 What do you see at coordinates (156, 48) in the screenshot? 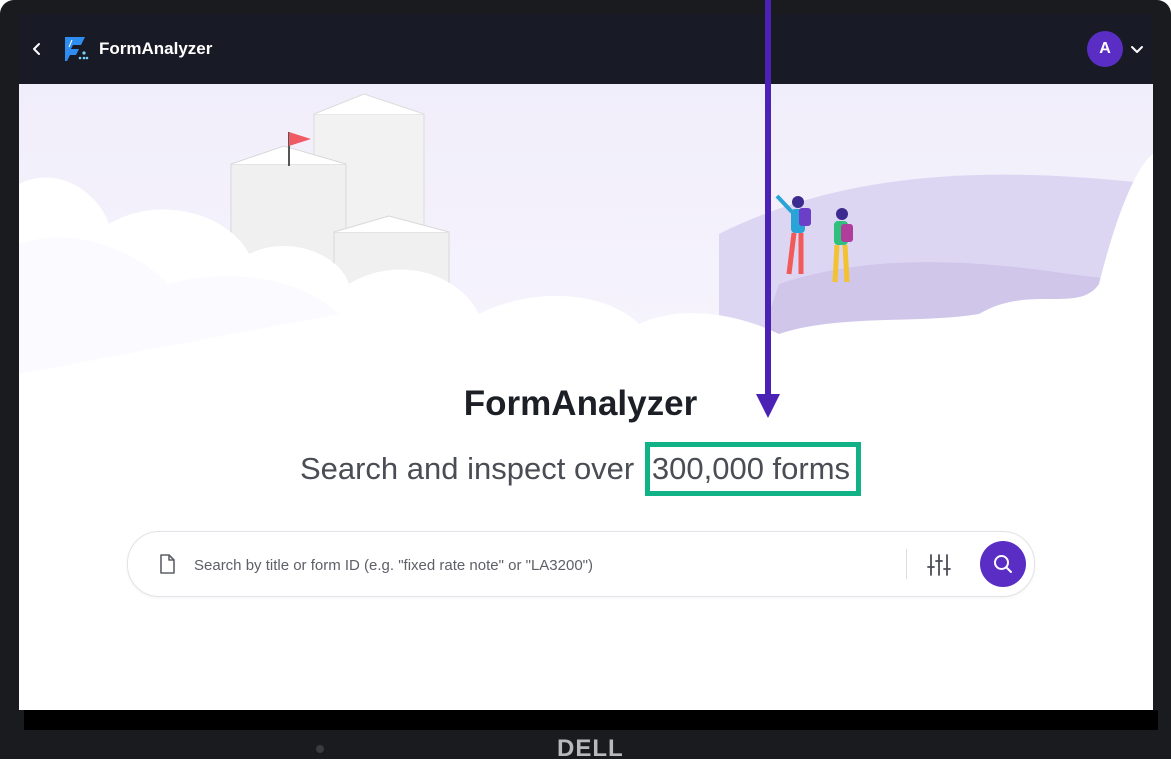
I see `app-title: FormAnalyzer` at bounding box center [156, 48].